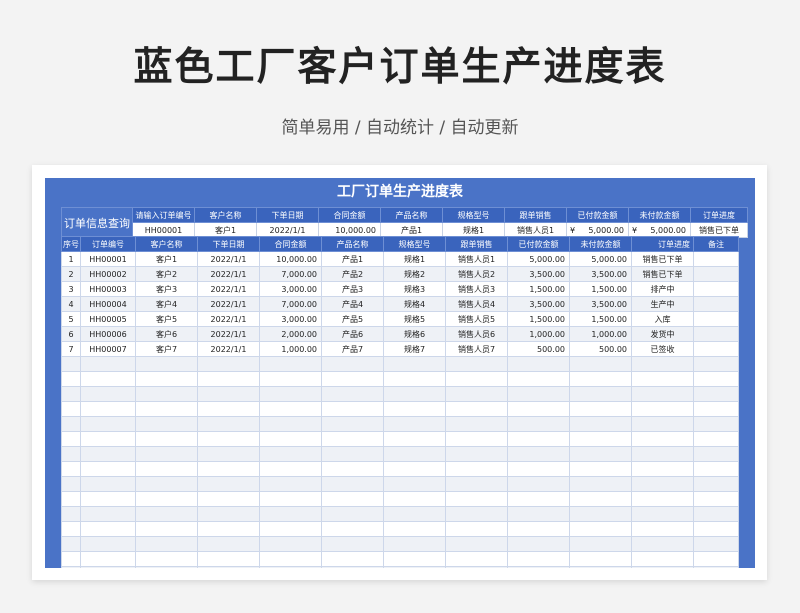 The width and height of the screenshot is (800, 613). Describe the element at coordinates (662, 274) in the screenshot. I see `table-cell: 销售已下单` at that location.